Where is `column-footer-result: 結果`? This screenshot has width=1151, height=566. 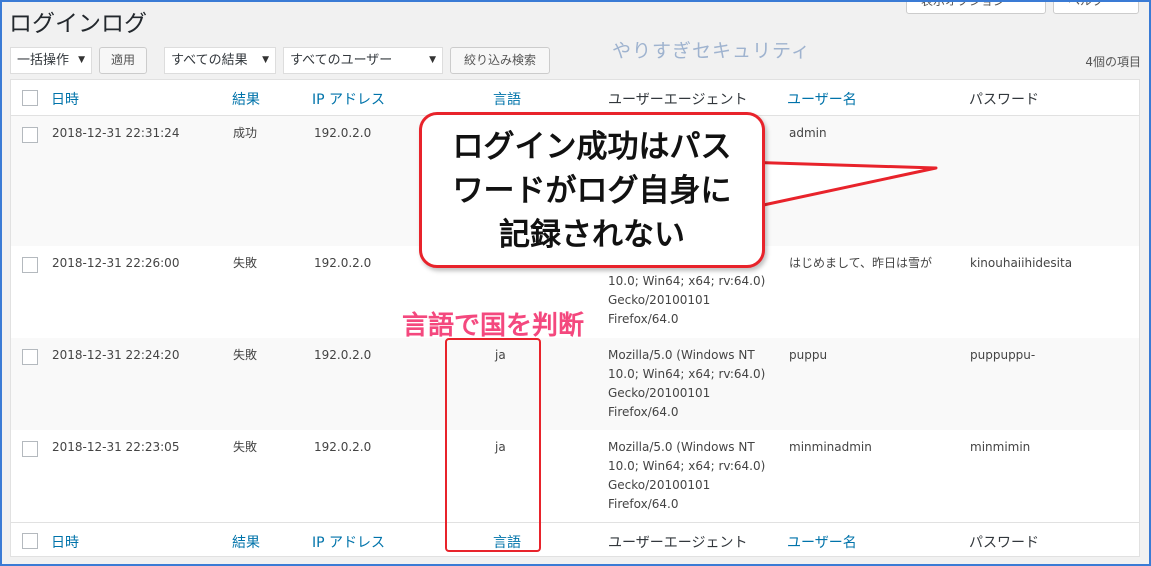
column-footer-result: 結果 is located at coordinates (246, 542).